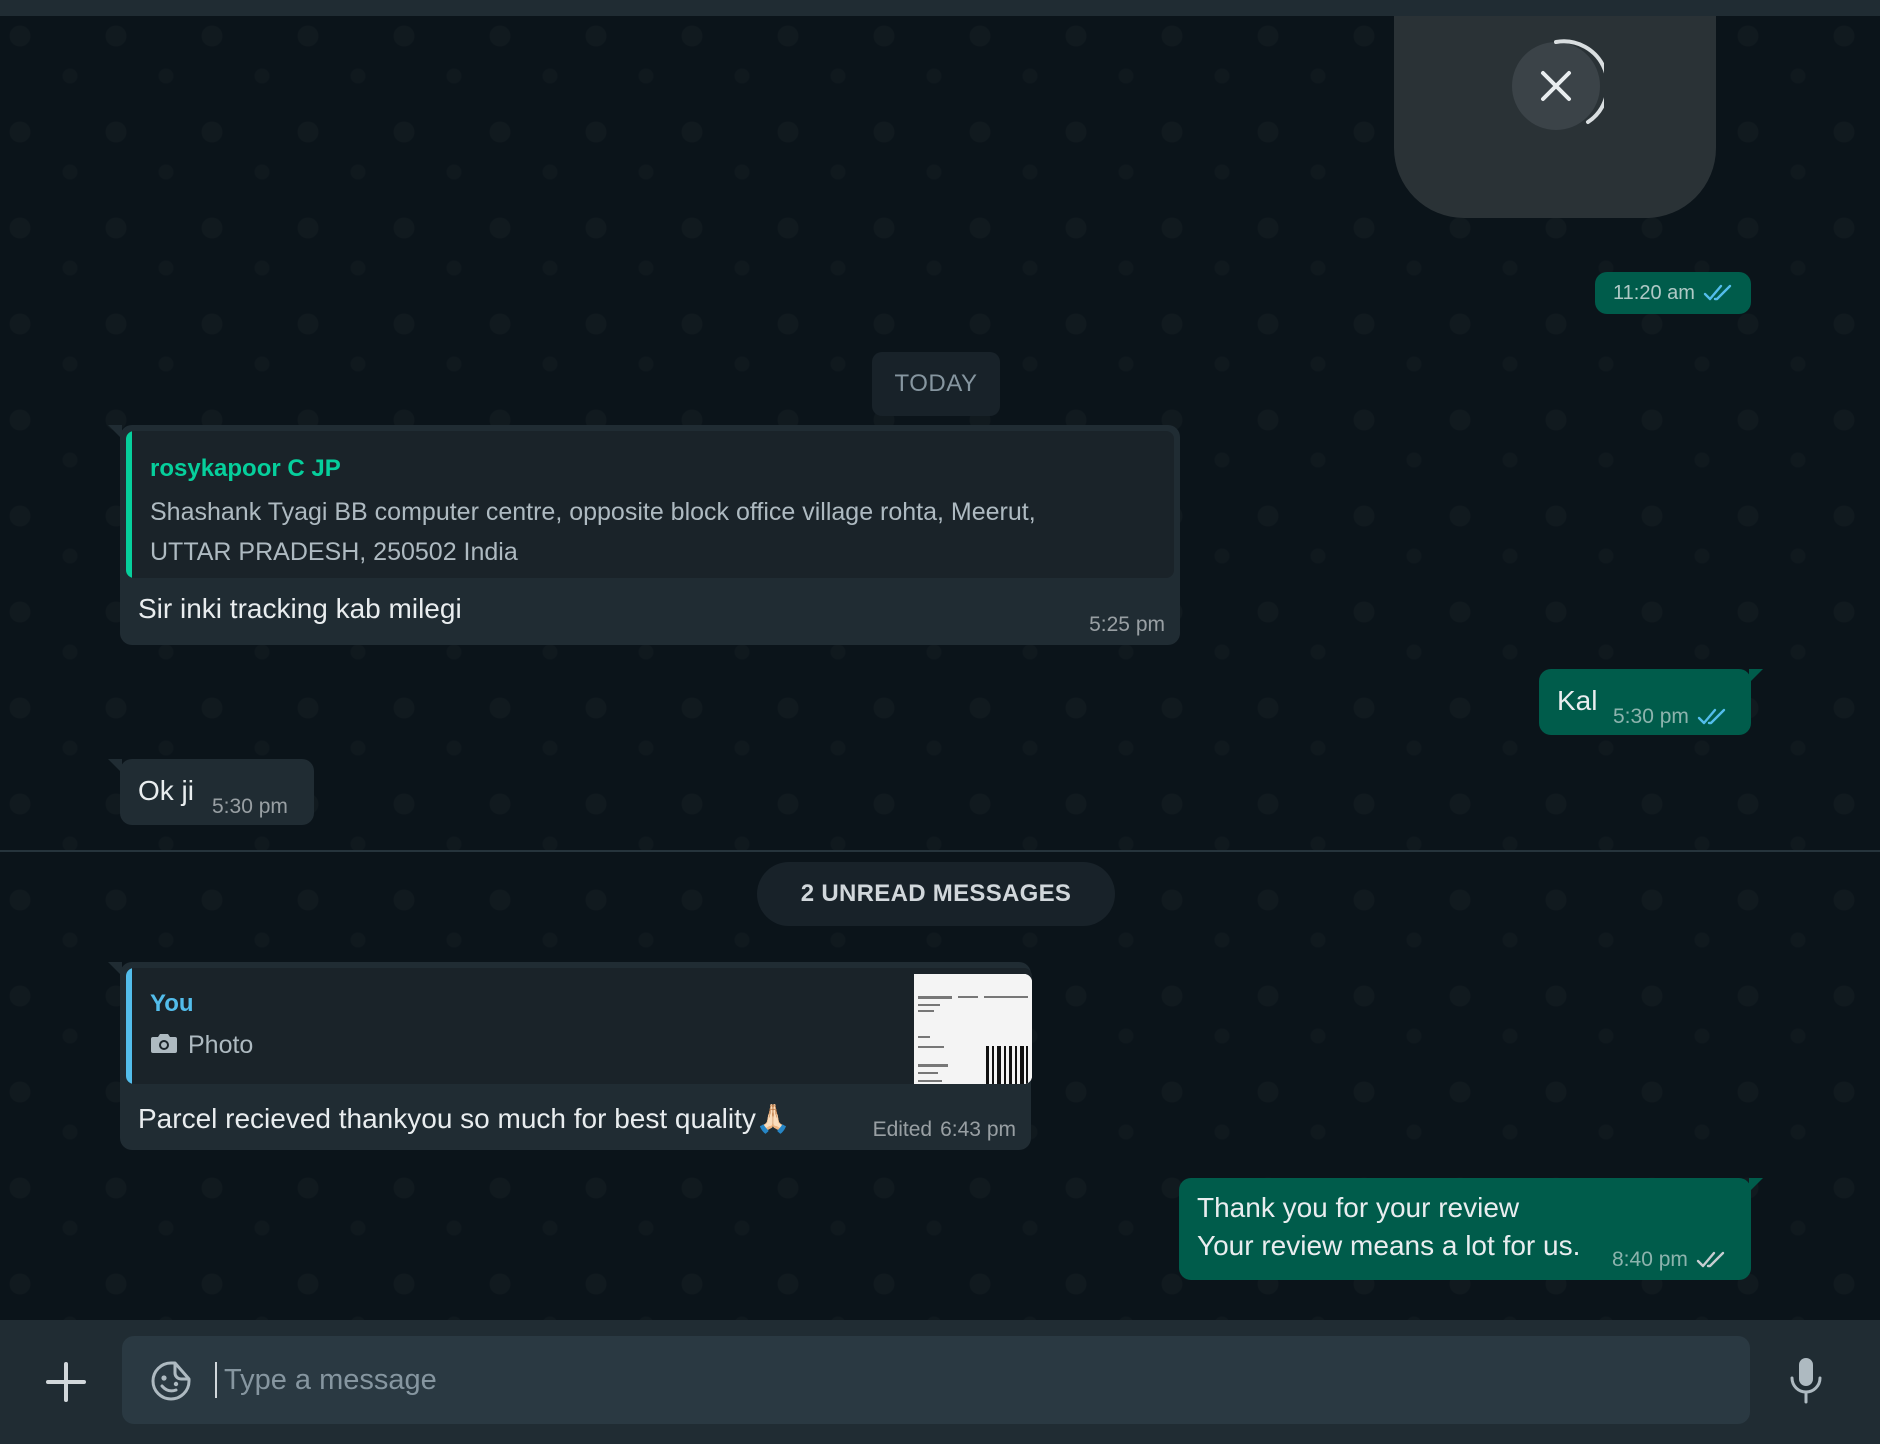 The image size is (1880, 1444). I want to click on unread-messages-divider: 2 UNREAD MESSAGES, so click(936, 894).